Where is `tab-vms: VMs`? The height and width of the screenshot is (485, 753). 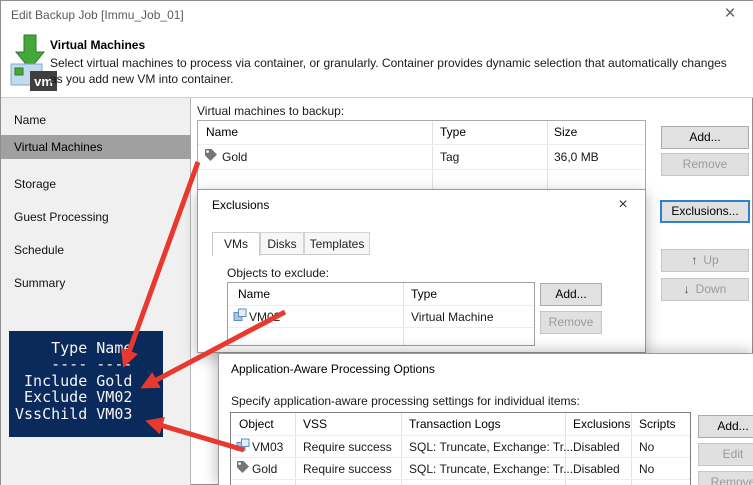 tab-vms: VMs is located at coordinates (236, 244).